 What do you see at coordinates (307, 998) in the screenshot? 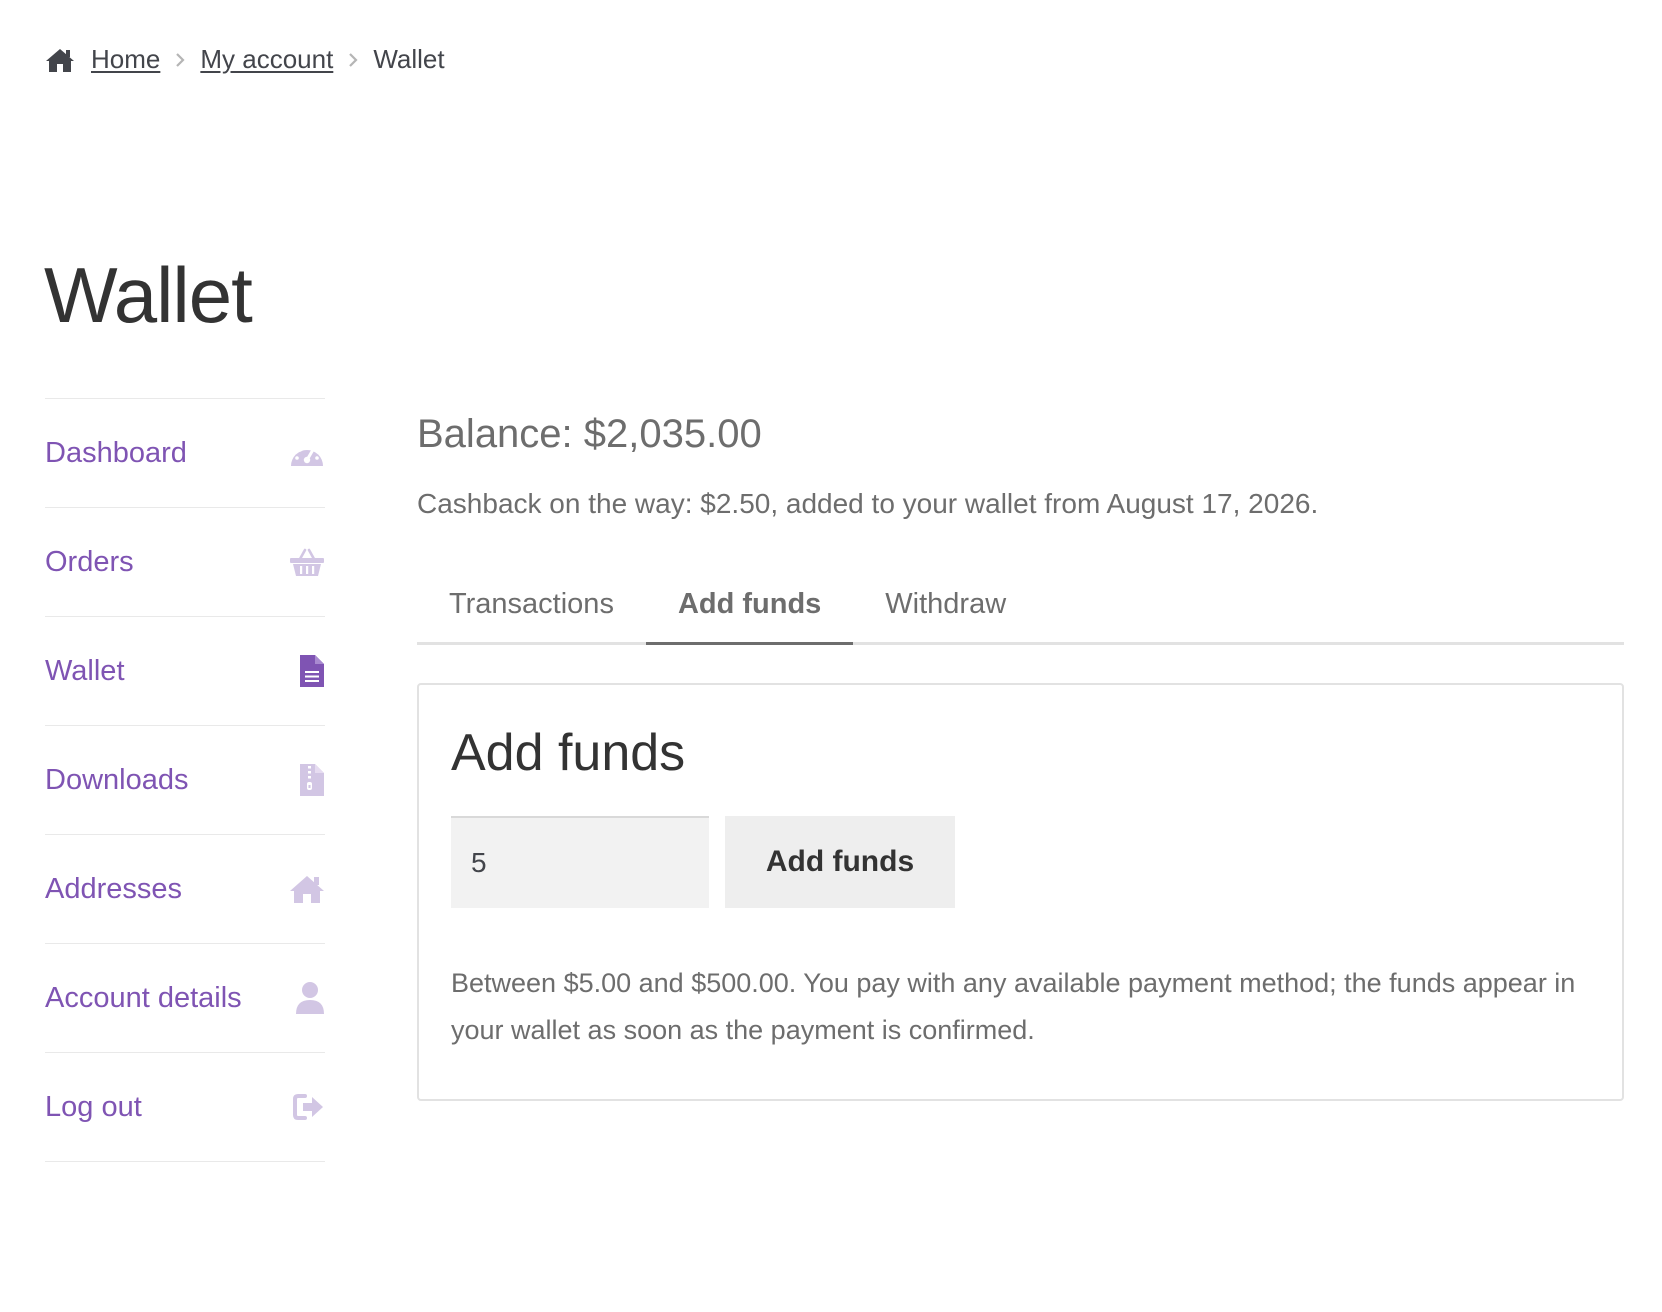
I see `user-icon` at bounding box center [307, 998].